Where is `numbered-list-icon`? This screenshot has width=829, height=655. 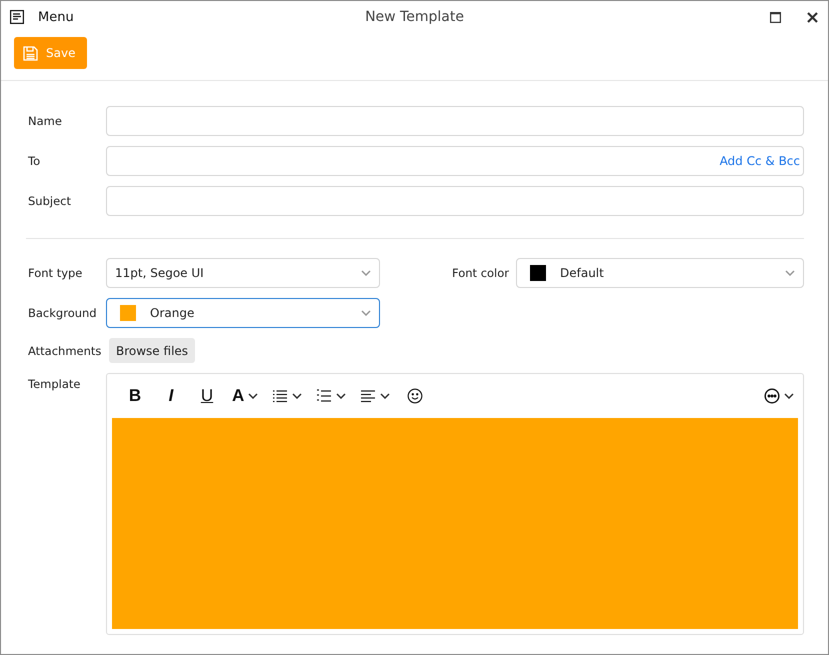
numbered-list-icon is located at coordinates (324, 396).